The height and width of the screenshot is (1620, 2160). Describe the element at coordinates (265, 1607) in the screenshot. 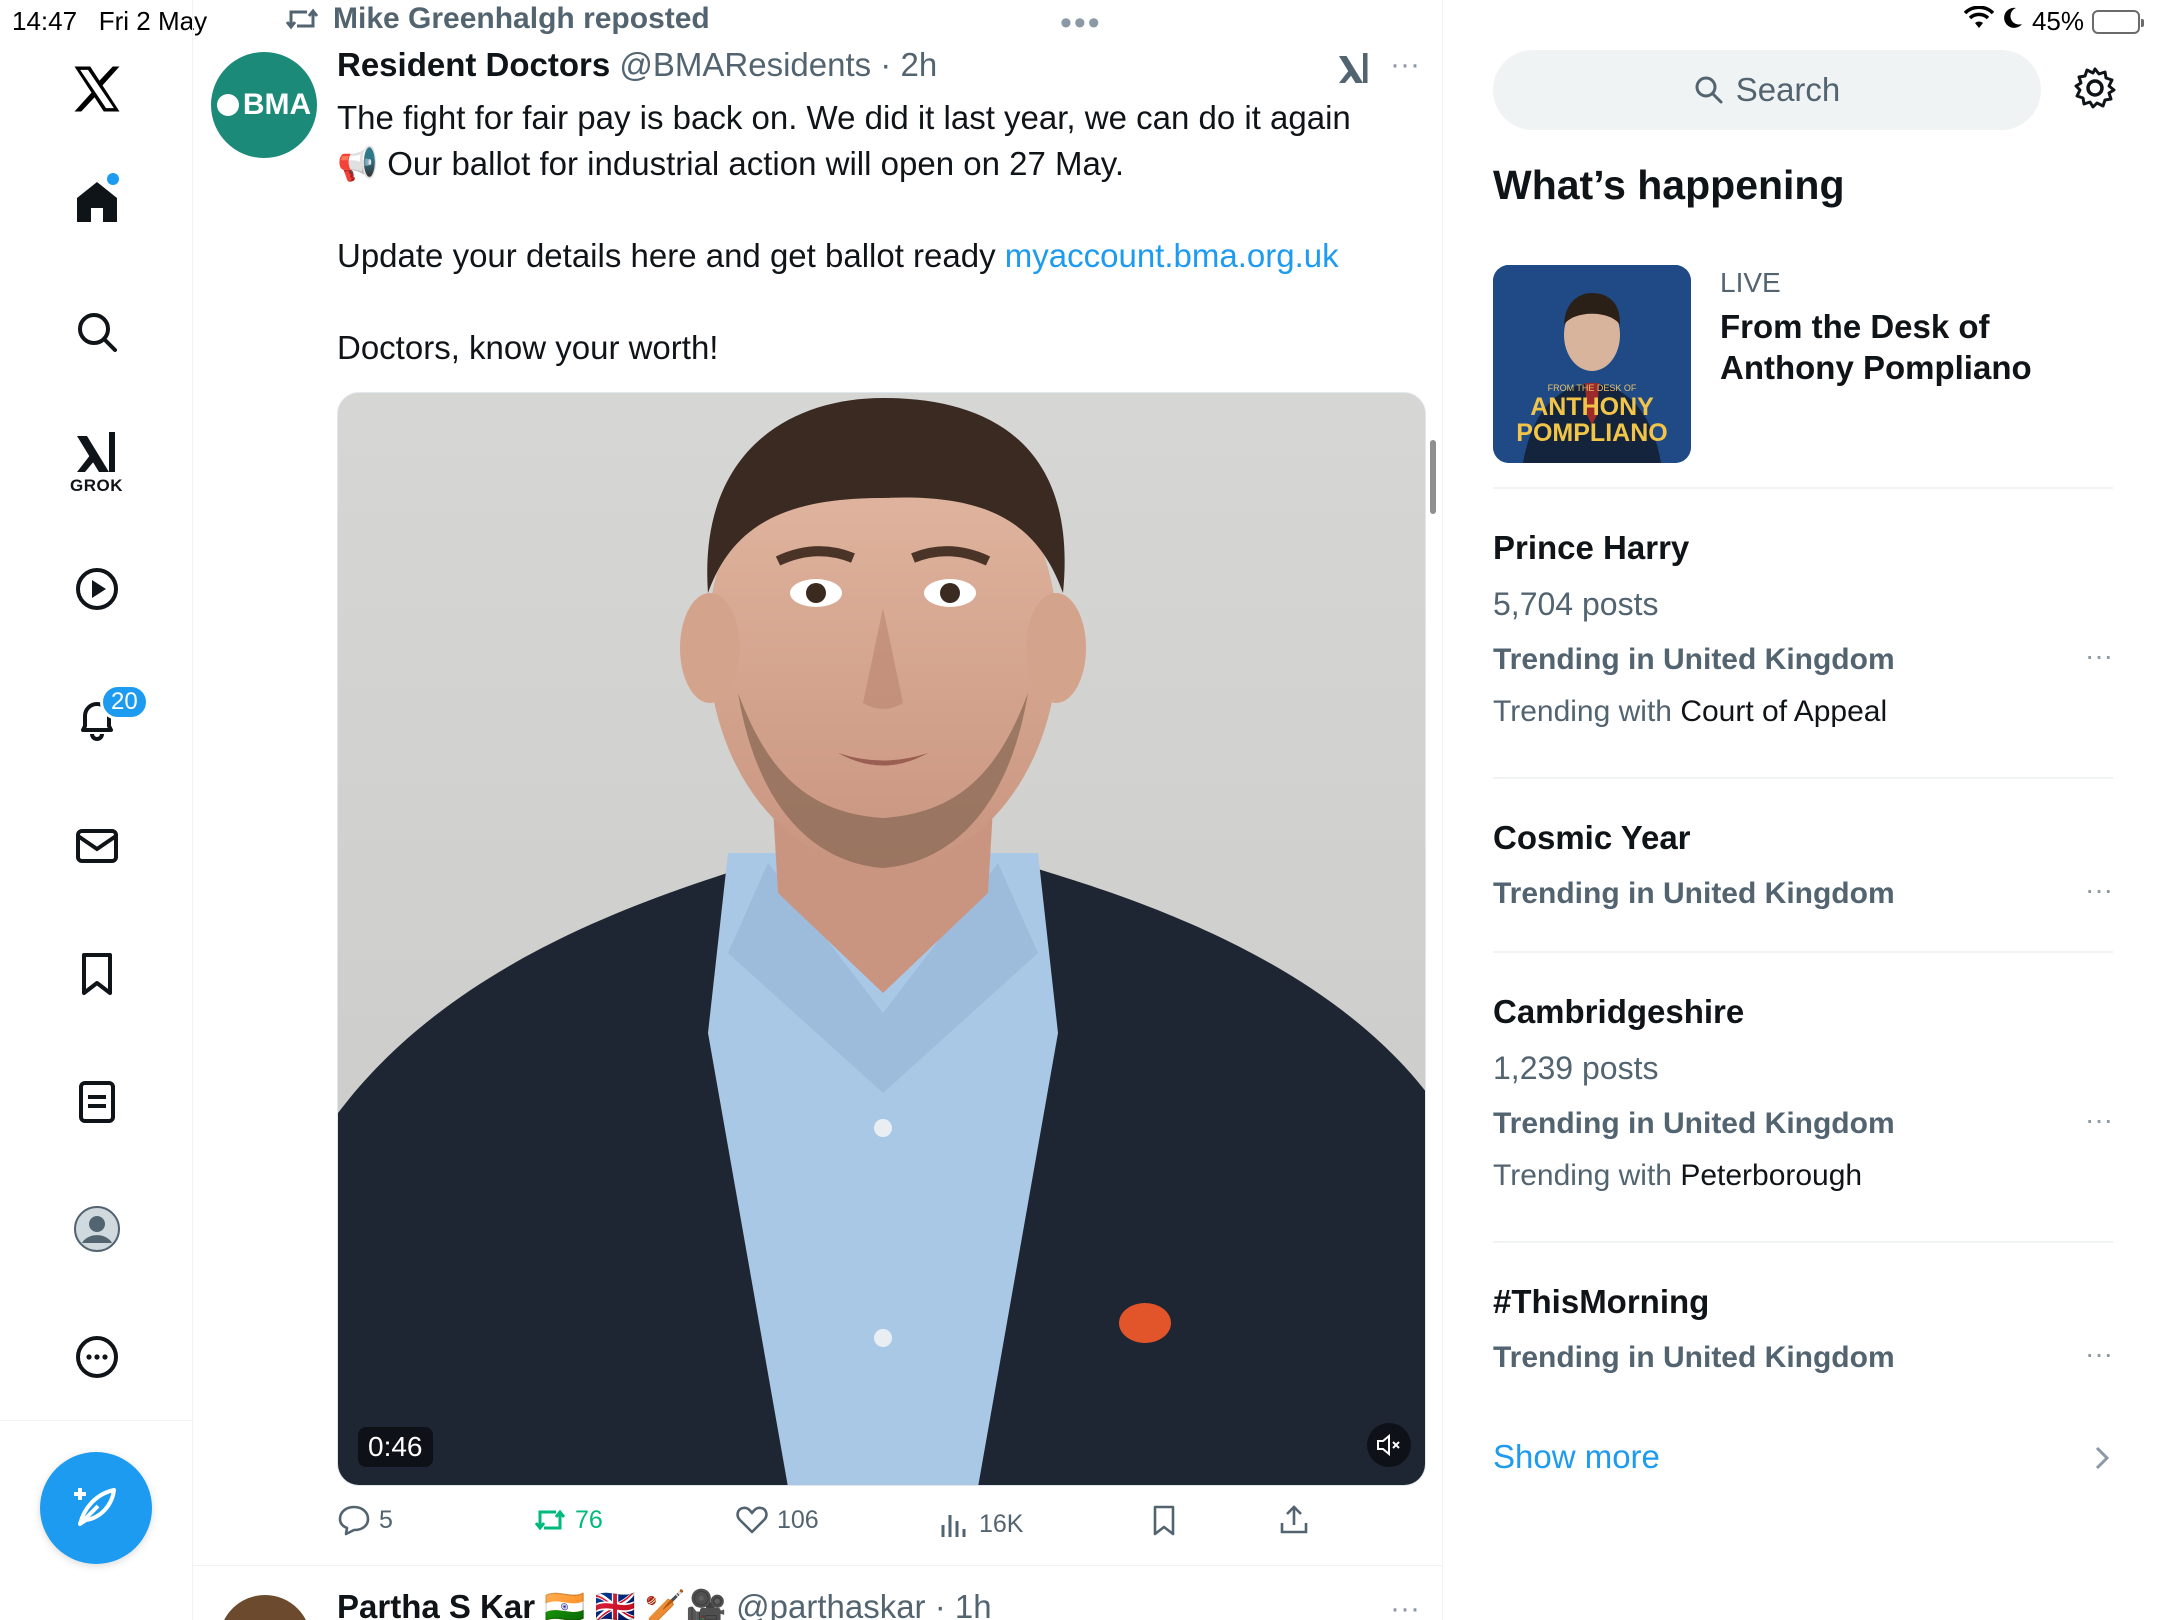

I see `next-tweet-avatar` at that location.